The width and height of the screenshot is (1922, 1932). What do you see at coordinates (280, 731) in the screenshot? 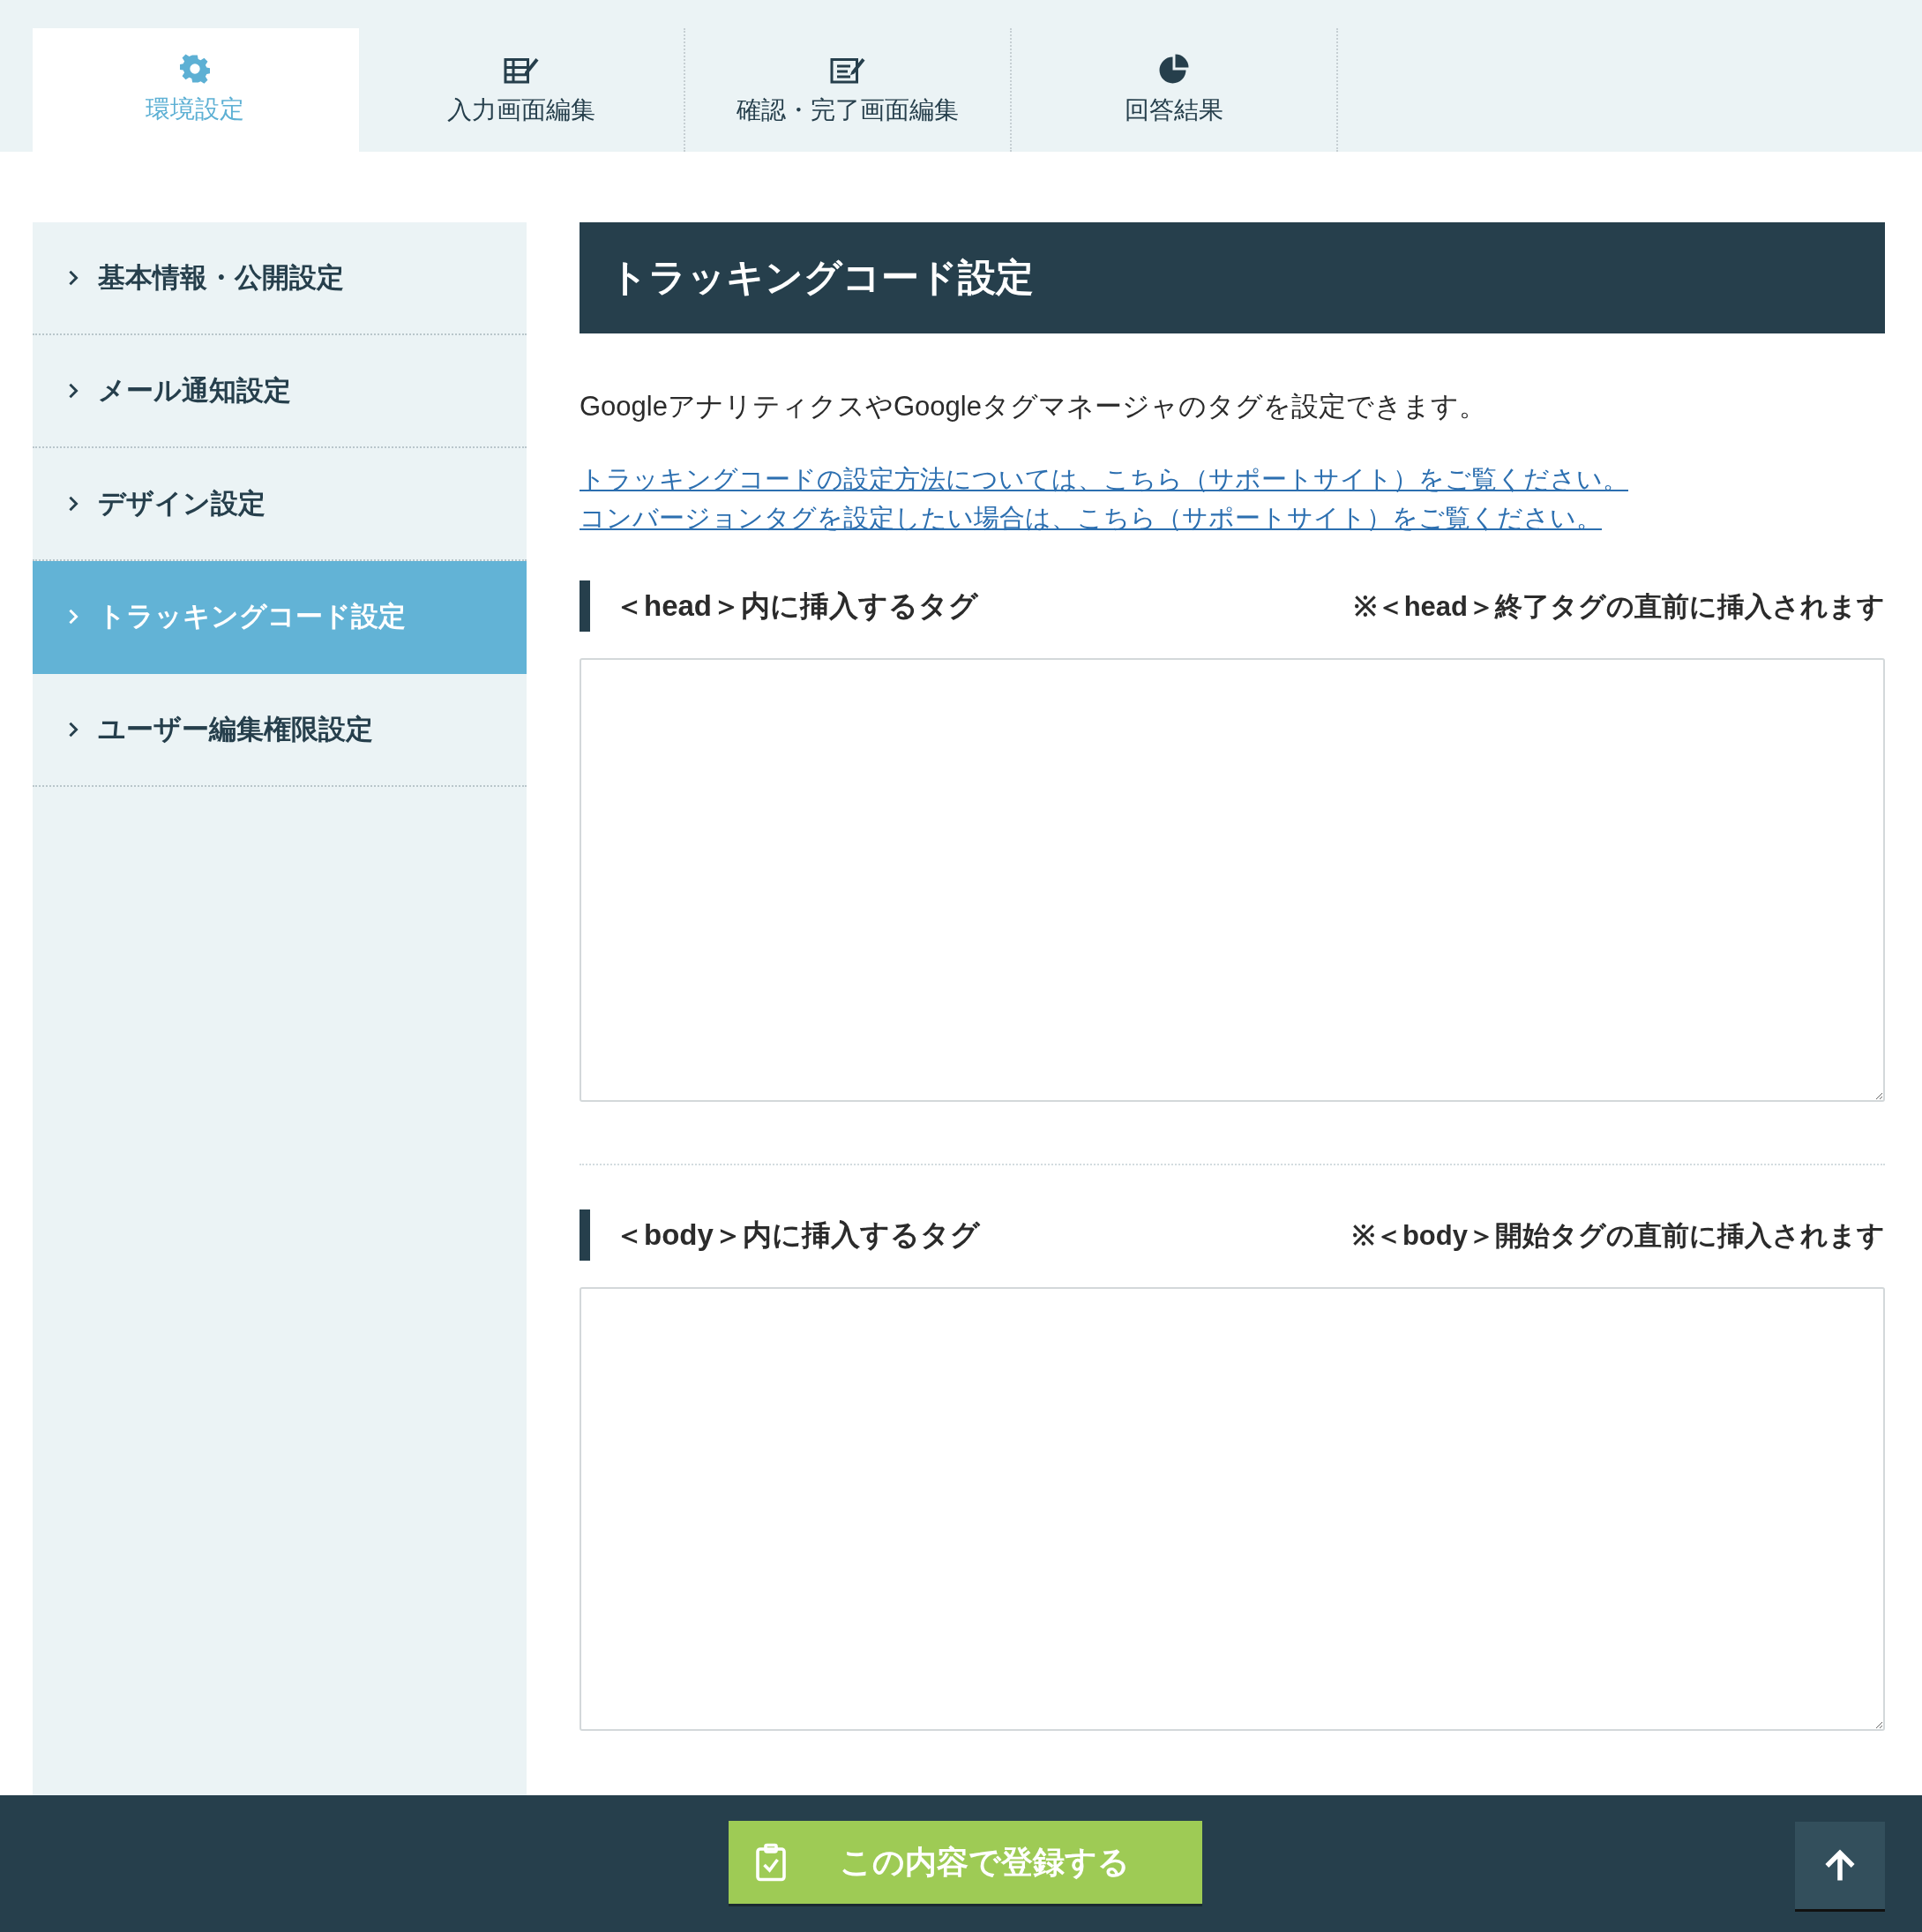
I see `sidebar-item: ユーザー編集権限設定` at bounding box center [280, 731].